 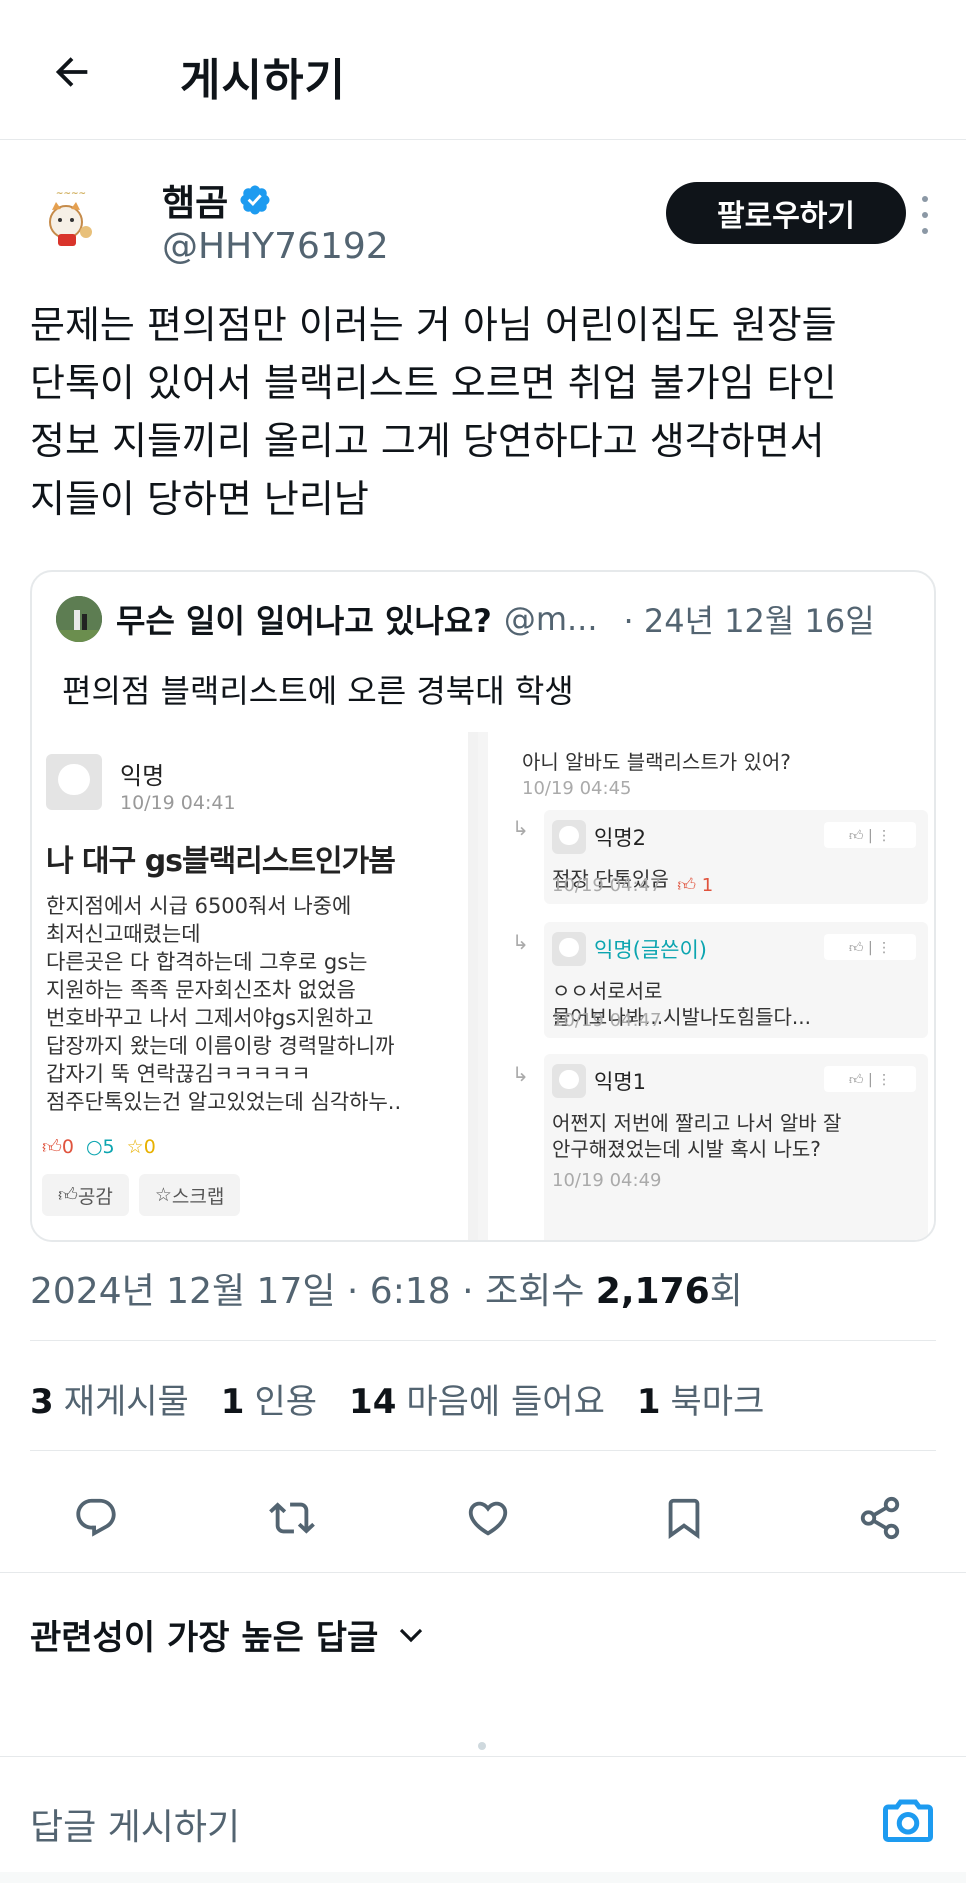 I want to click on comment-icon: ○, so click(x=94, y=1147).